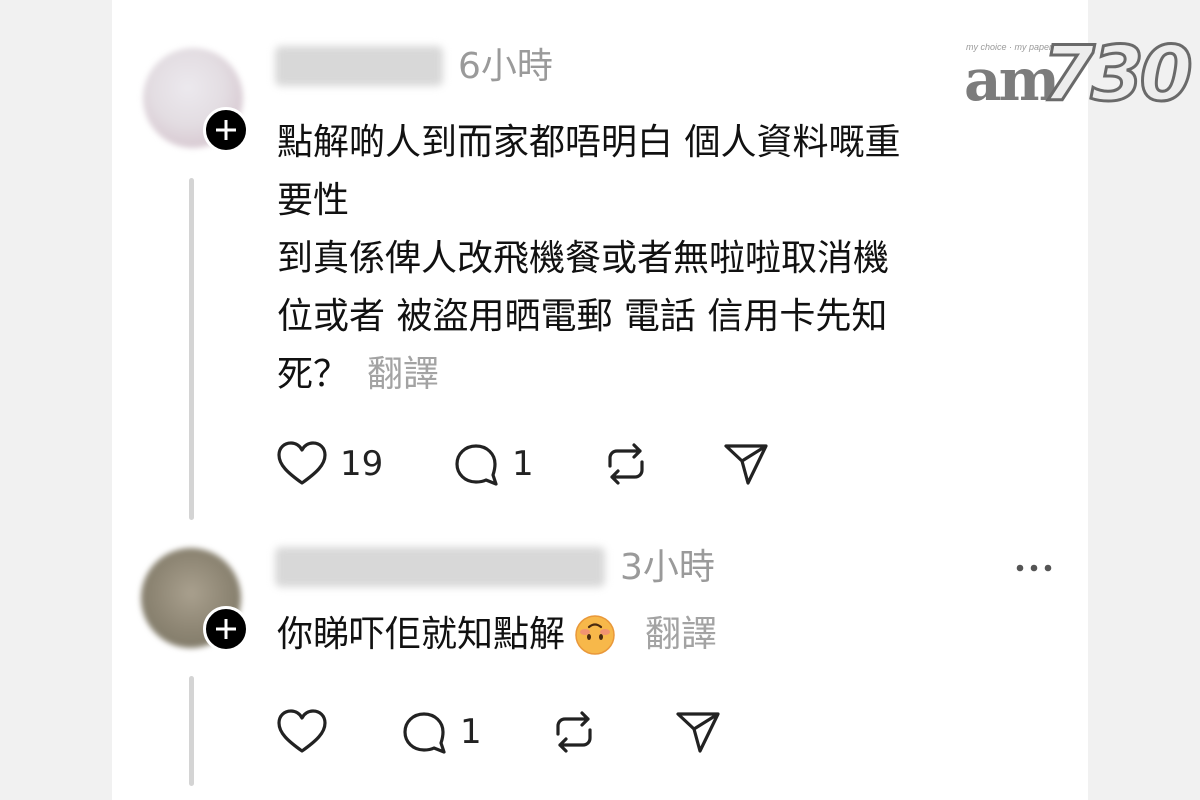  I want to click on comment-line-last: 死？ 翻譯, so click(657, 375).